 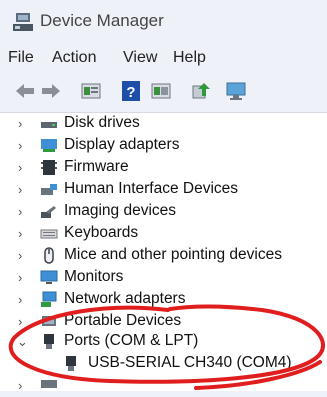 What do you see at coordinates (163, 59) in the screenshot?
I see `menu-bar: File Action View Help` at bounding box center [163, 59].